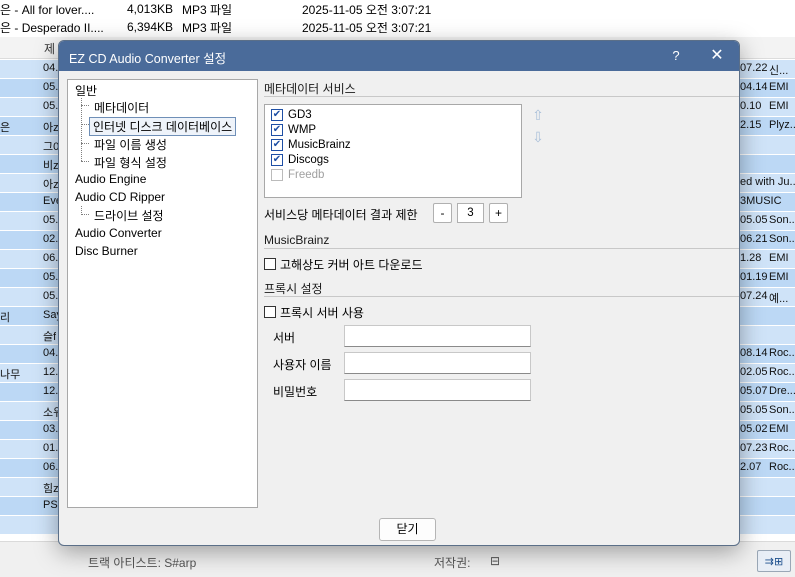  I want to click on track-cell: 04.14, so click(754, 87).